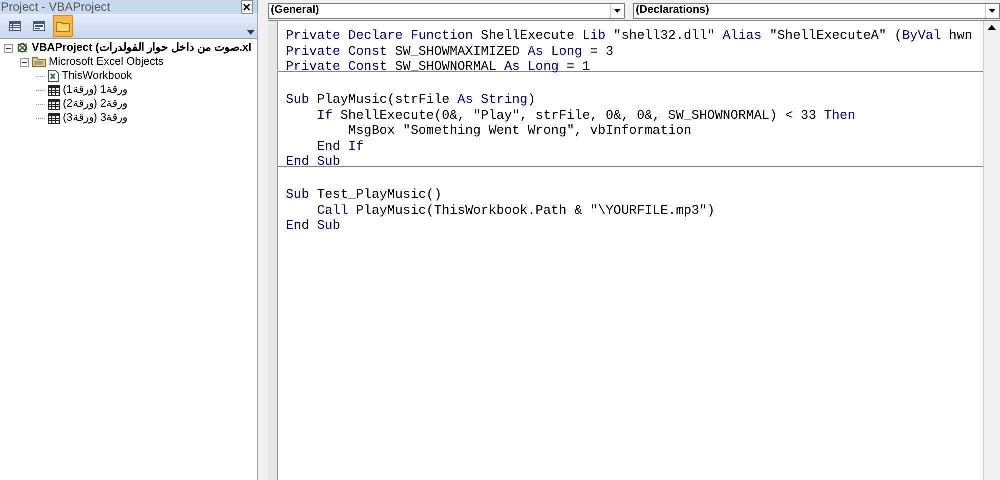  Describe the element at coordinates (97, 76) in the screenshot. I see `tree-item: ThisWorkbook` at that location.